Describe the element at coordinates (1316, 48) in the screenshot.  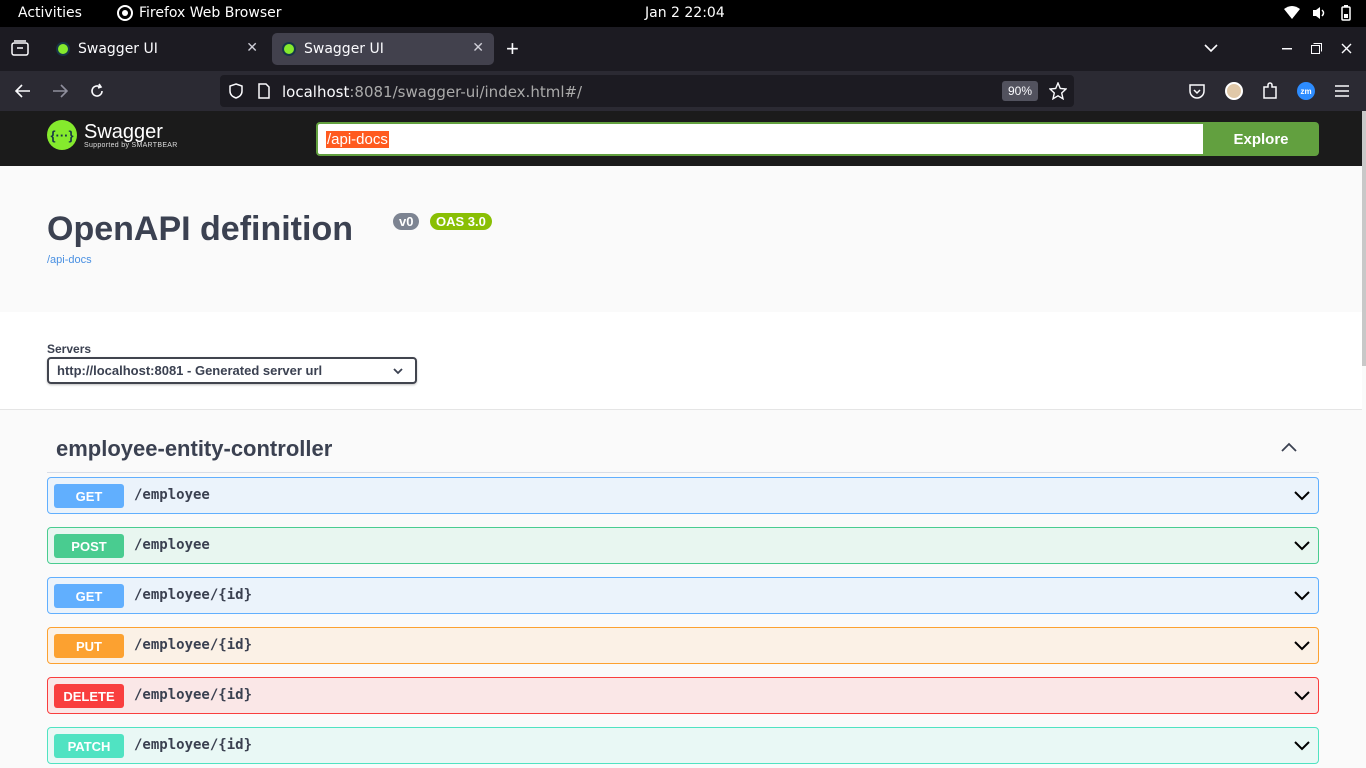
I see `restore-icon` at that location.